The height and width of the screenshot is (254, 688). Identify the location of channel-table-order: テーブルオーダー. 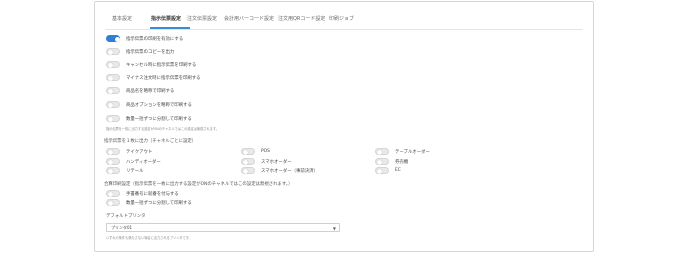
(402, 151).